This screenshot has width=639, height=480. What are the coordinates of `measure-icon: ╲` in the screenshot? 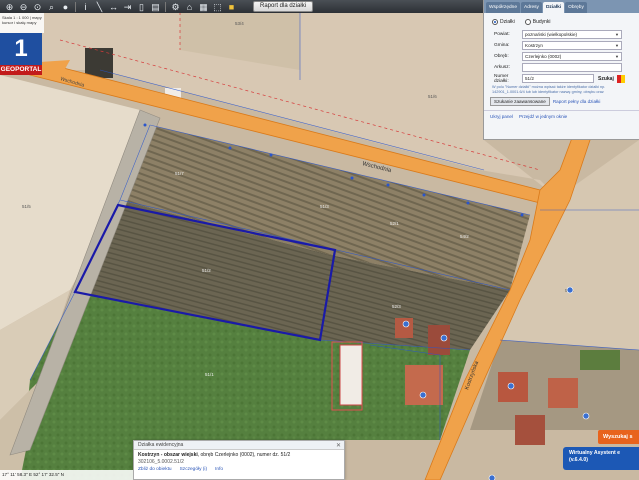 It's located at (99, 7).